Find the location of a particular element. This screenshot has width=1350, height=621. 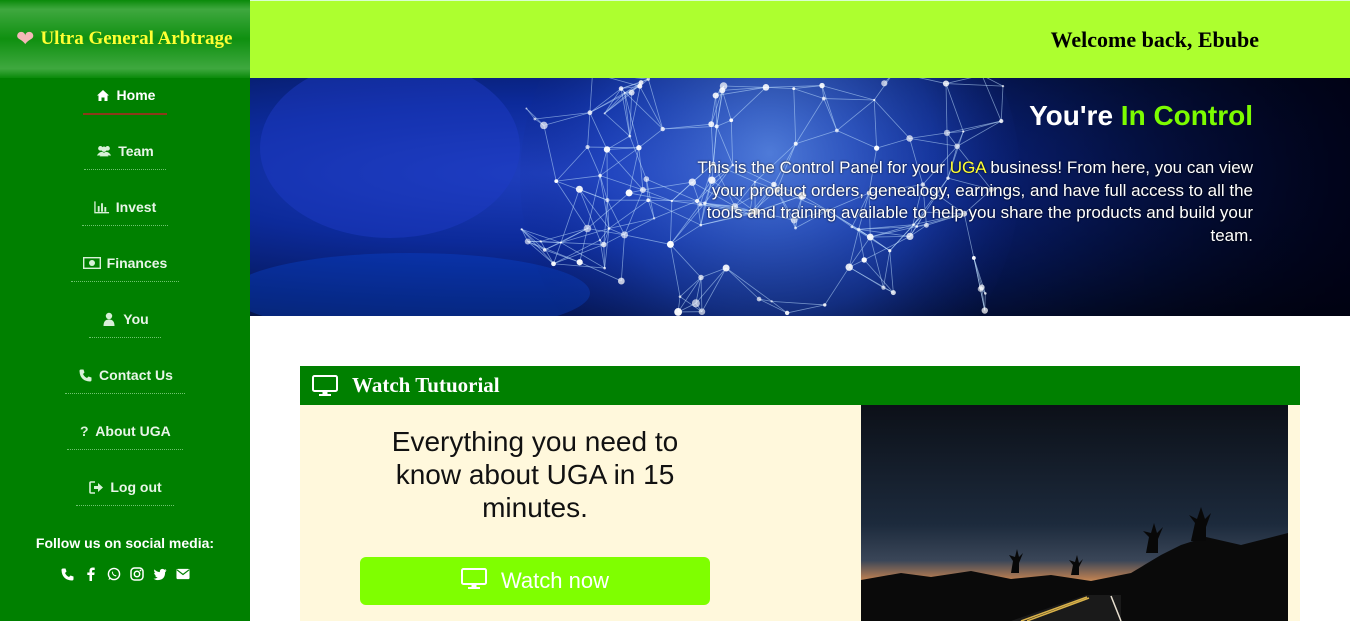

sidebar-item-invest: Invest is located at coordinates (125, 212).